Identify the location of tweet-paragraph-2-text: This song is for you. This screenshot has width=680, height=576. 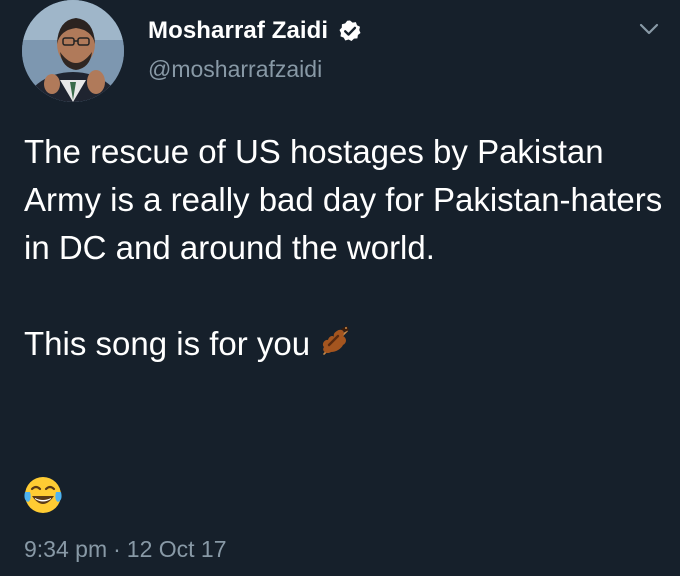
(167, 343).